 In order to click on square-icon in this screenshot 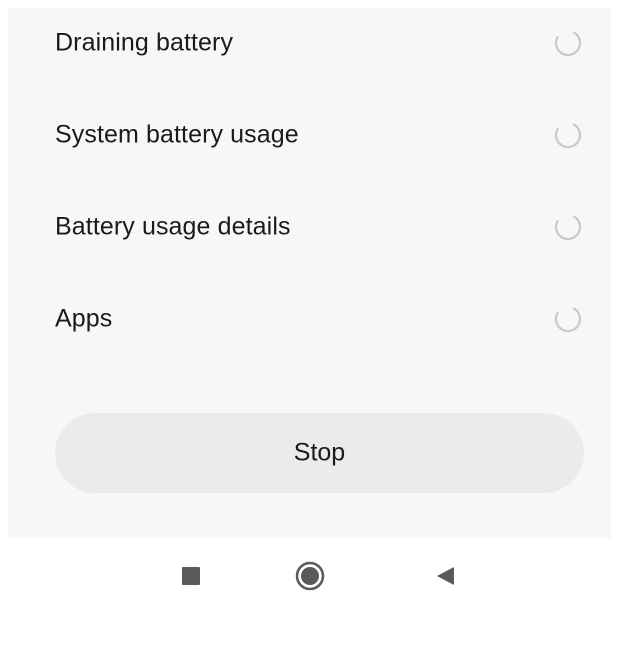, I will do `click(191, 576)`.